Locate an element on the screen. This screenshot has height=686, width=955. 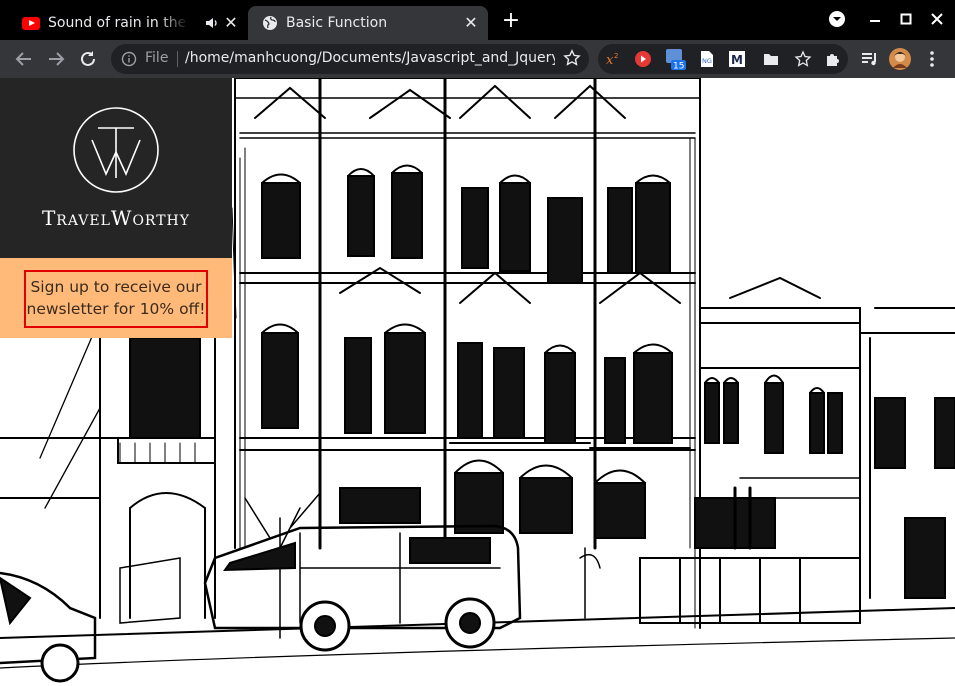
document-extension-icon: NG is located at coordinates (707, 59).